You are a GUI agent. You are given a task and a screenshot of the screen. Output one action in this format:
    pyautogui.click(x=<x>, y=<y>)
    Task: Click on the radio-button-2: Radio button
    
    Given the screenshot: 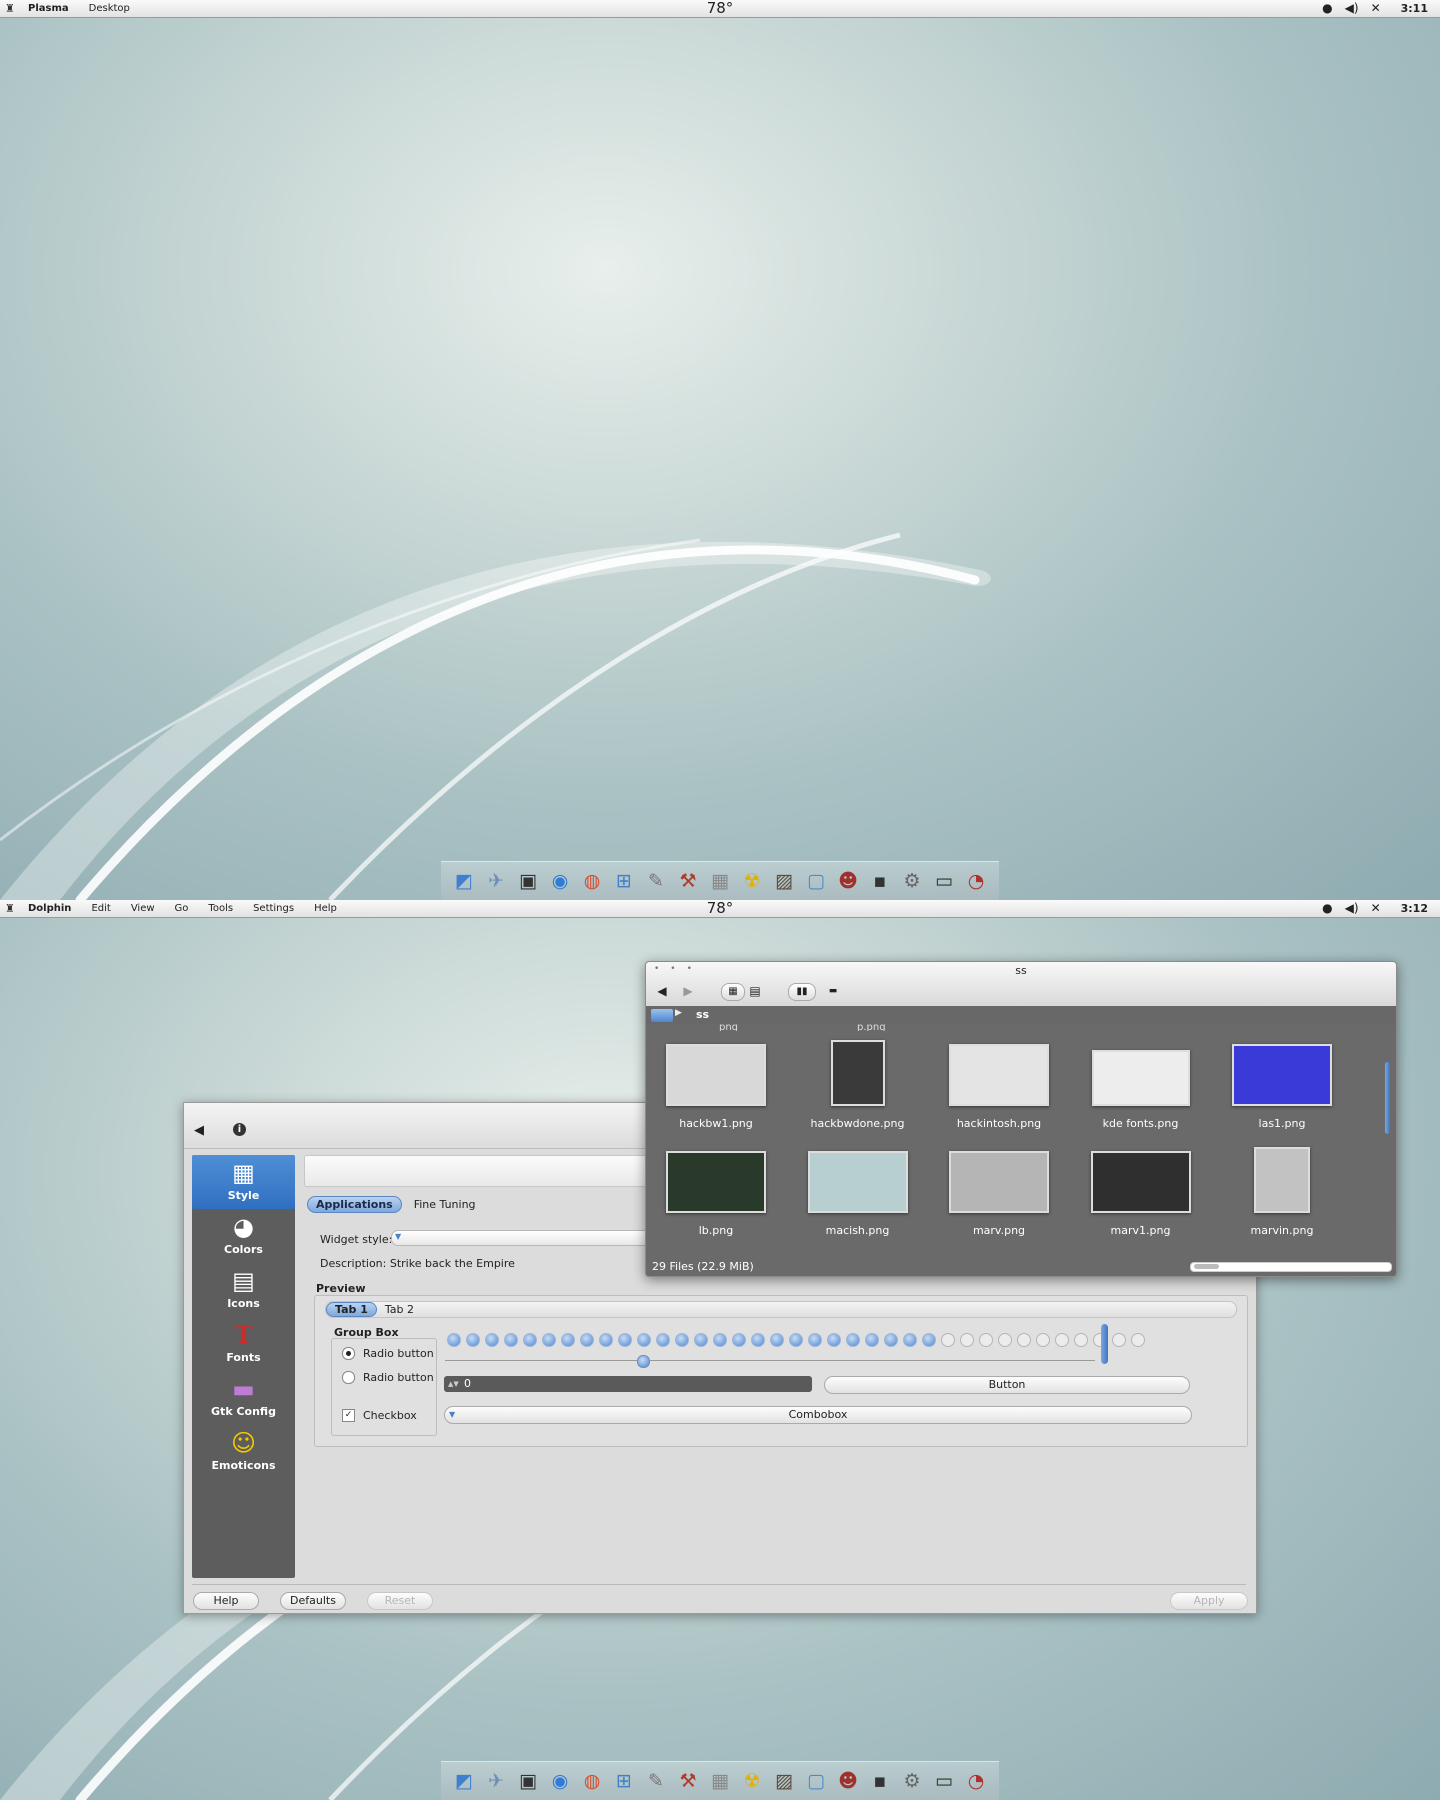 What is the action you would take?
    pyautogui.click(x=388, y=1377)
    